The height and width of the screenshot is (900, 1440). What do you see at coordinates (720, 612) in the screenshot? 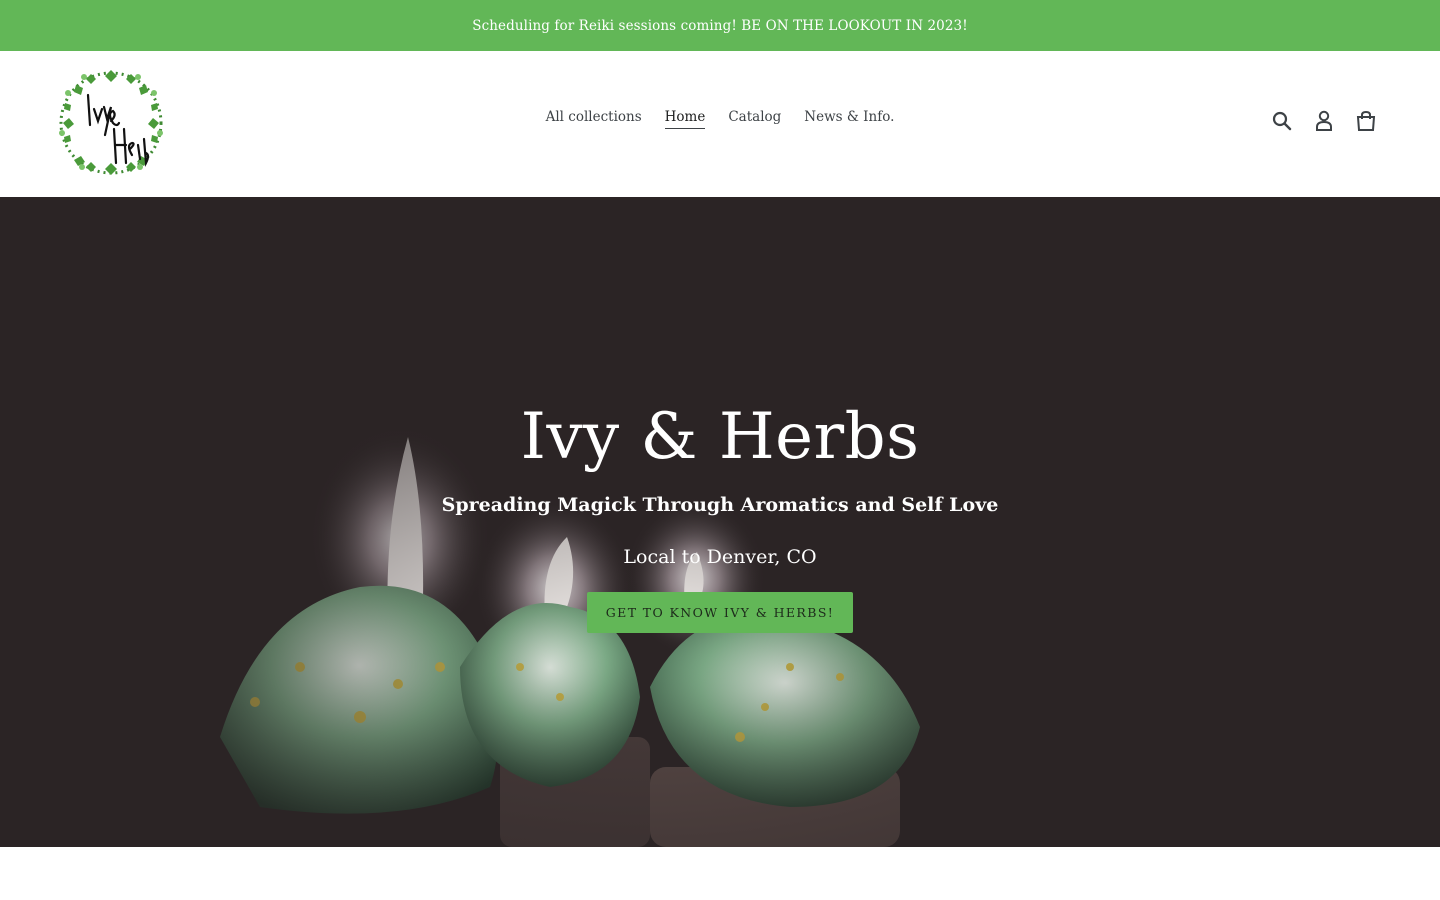
I see `get-to-know-button: GET TO KNOW IVY & HERBS!` at bounding box center [720, 612].